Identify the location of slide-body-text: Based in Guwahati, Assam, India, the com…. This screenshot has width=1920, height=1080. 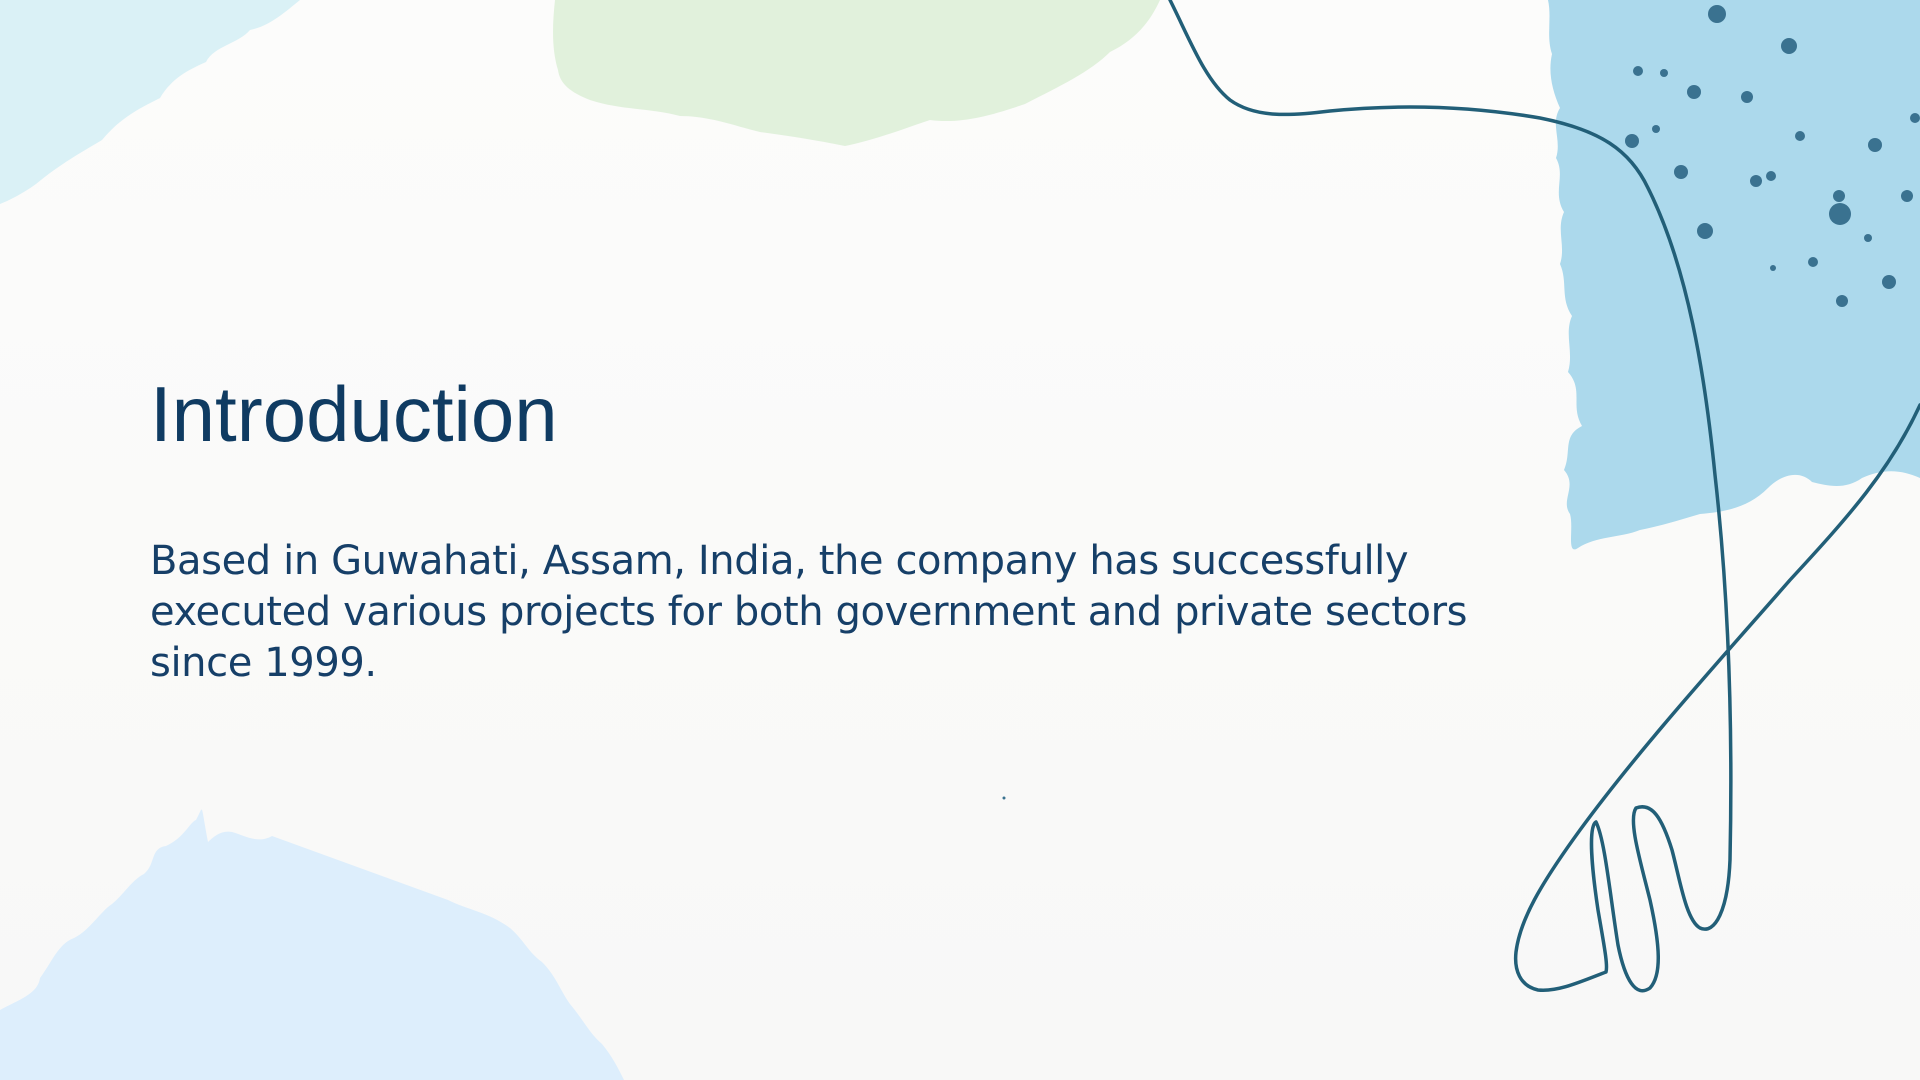
(809, 612).